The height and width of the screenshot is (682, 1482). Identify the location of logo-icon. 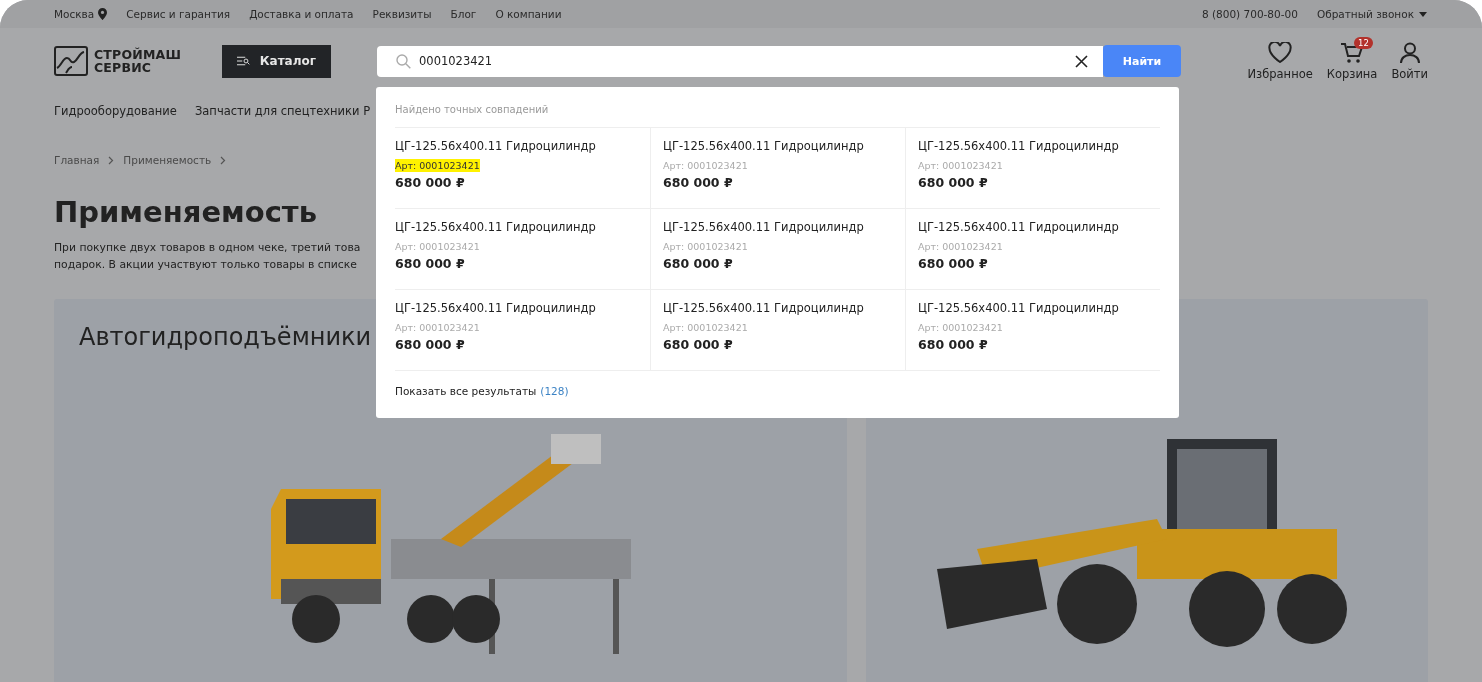
(71, 61).